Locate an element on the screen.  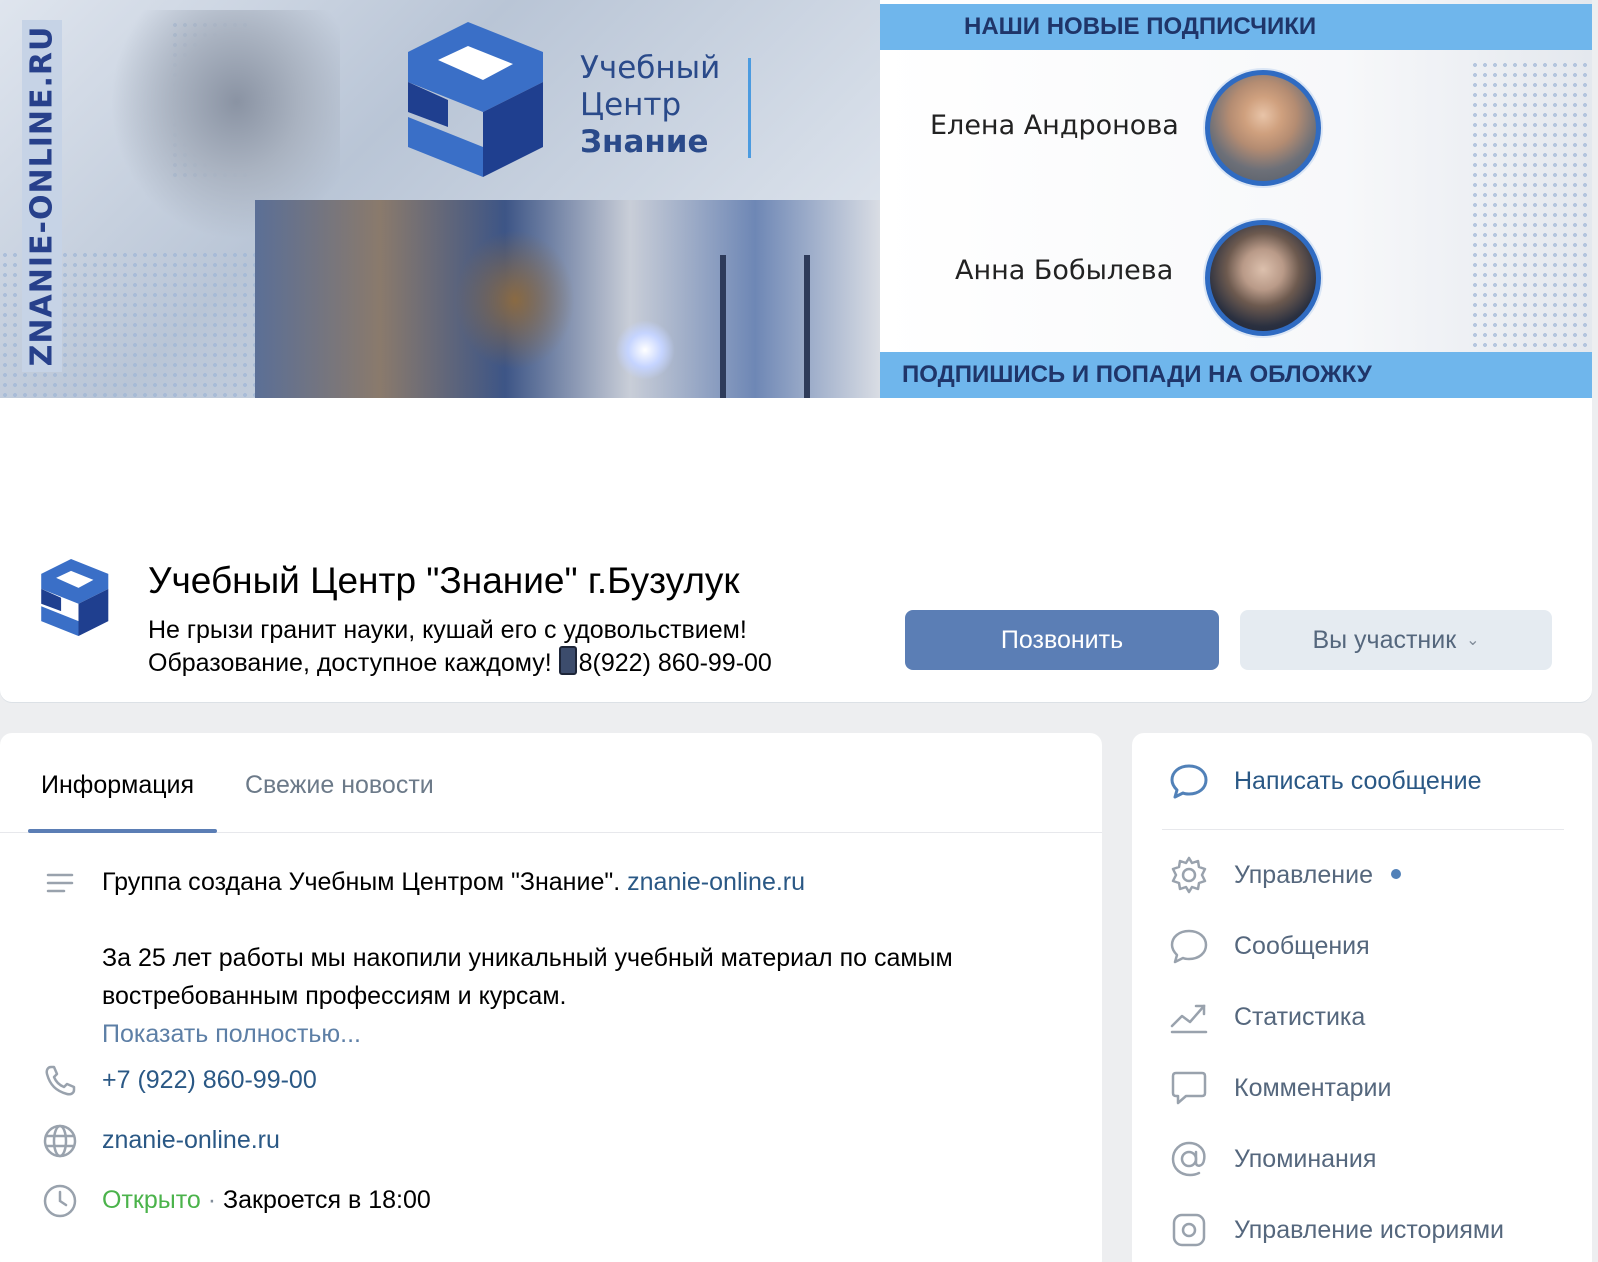
message-bubble-icon is located at coordinates (1189, 781).